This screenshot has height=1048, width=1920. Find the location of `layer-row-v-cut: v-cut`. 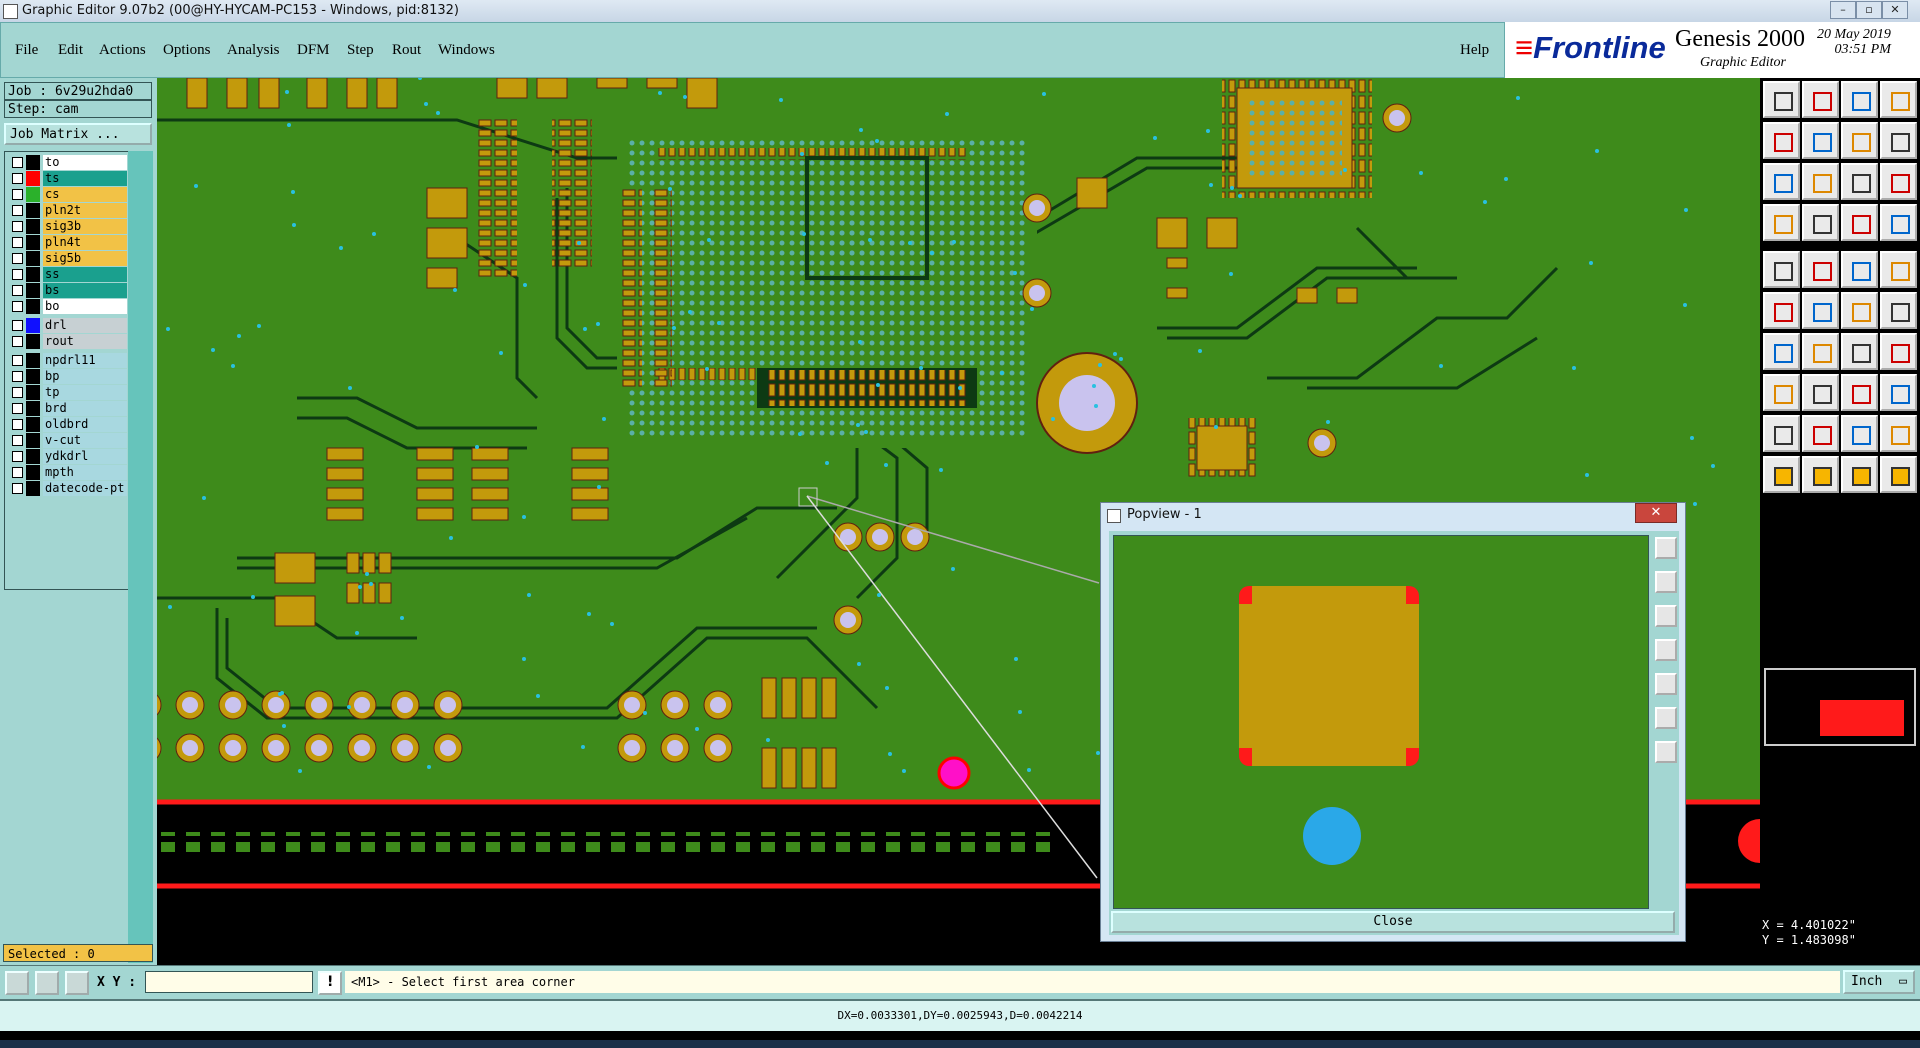

layer-row-v-cut: v-cut is located at coordinates (67, 440).